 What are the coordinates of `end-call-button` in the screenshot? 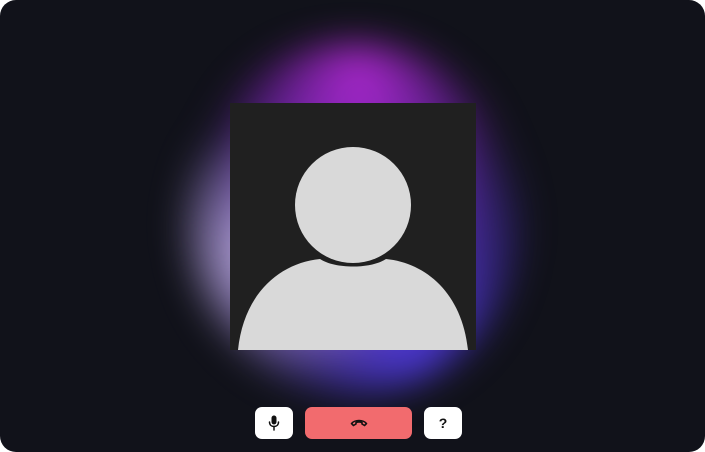 It's located at (358, 423).